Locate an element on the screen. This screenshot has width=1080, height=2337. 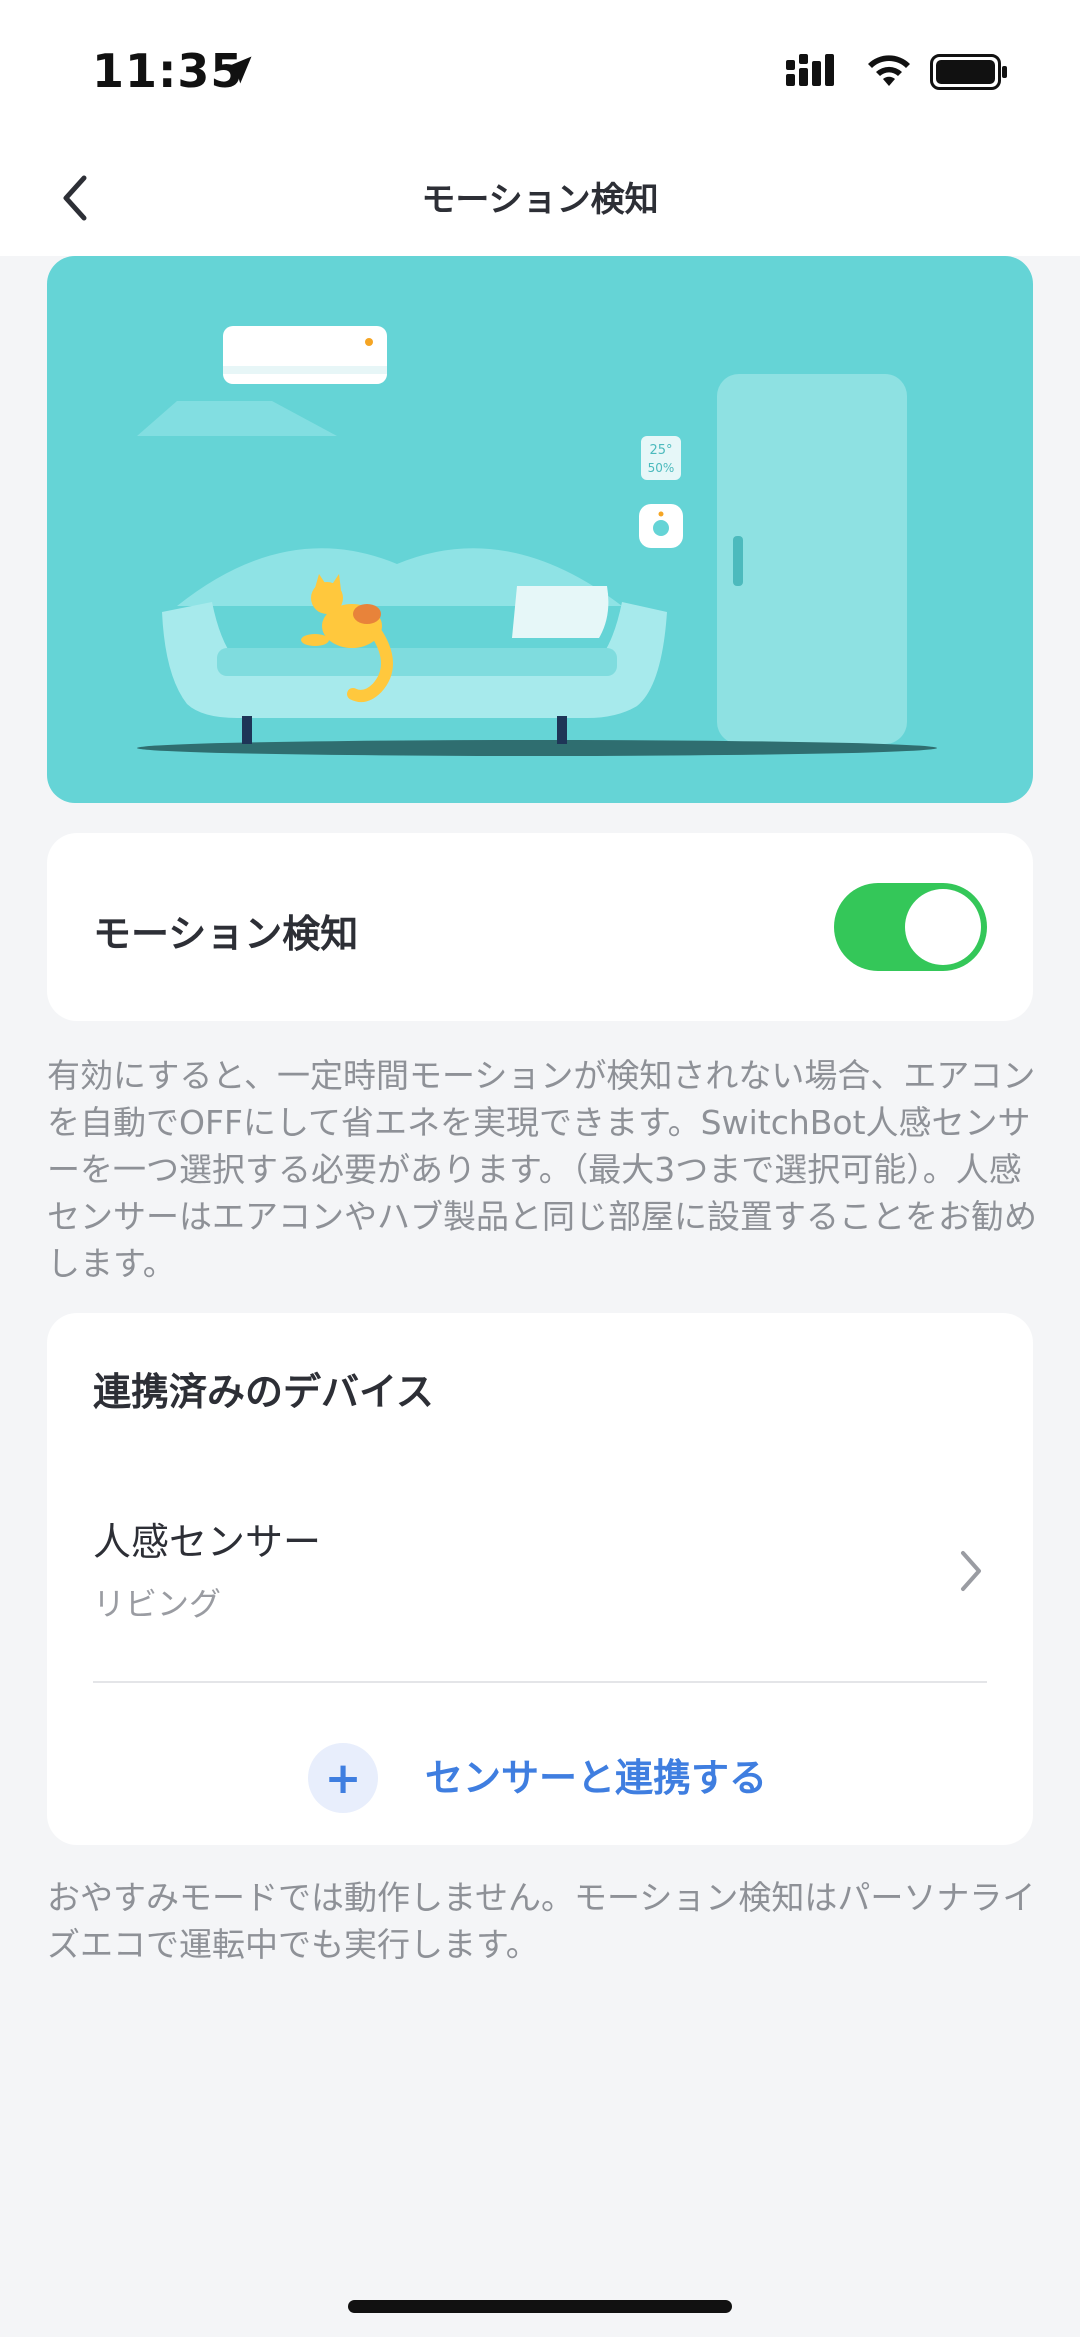
device-room: リビング is located at coordinates (157, 1604).